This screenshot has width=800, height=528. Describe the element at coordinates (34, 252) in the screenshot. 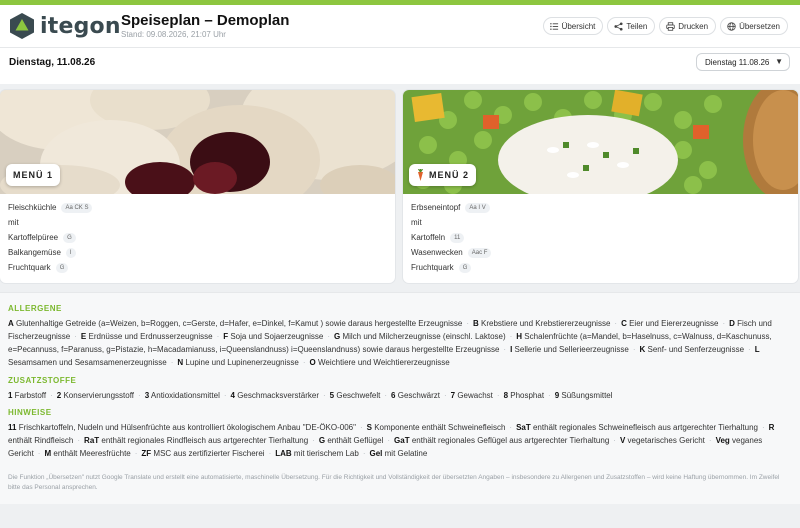

I see `dish-name: Balkangemüse` at that location.